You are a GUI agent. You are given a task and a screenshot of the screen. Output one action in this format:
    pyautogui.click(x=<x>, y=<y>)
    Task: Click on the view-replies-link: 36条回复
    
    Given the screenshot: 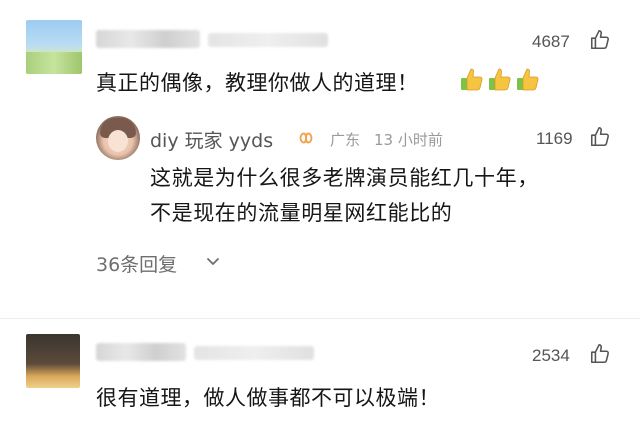 What is the action you would take?
    pyautogui.click(x=136, y=263)
    